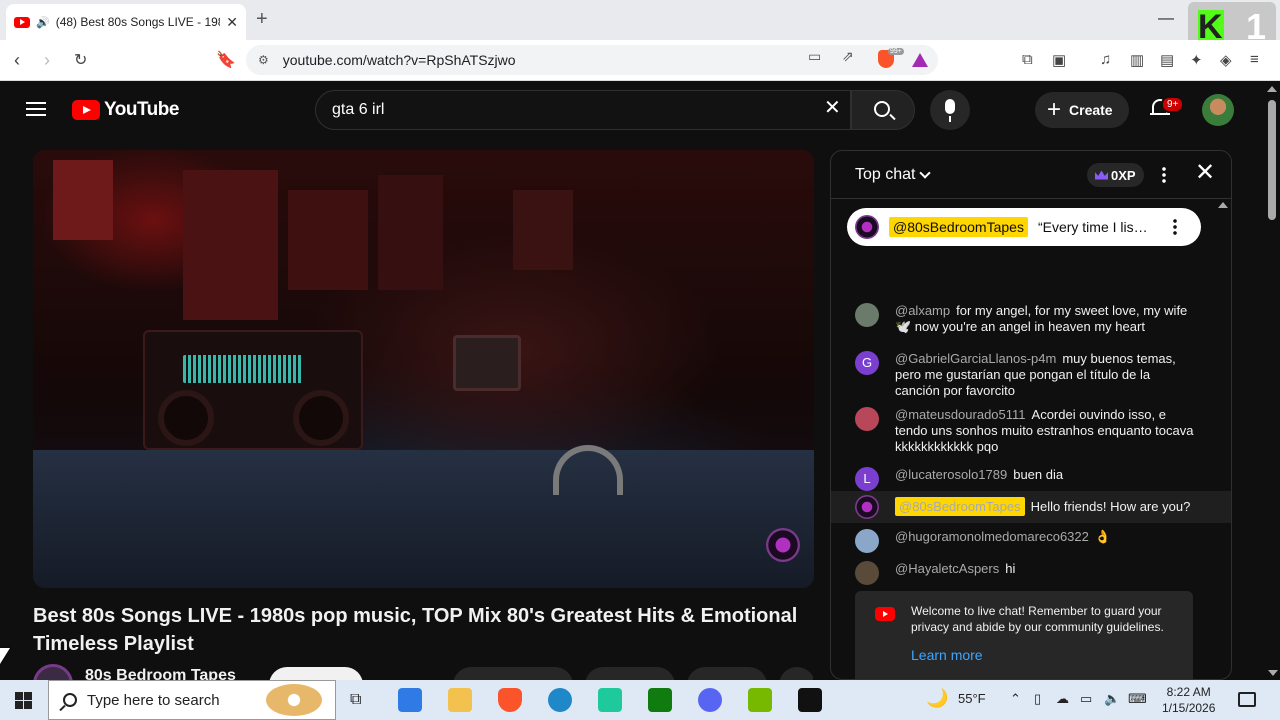 The width and height of the screenshot is (1280, 720). I want to click on chat-avatar, so click(867, 541).